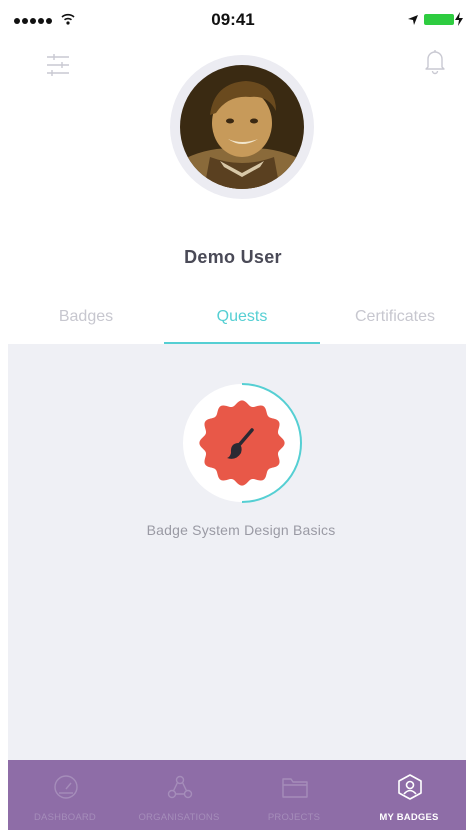 Image resolution: width=466 pixels, height=830 pixels. Describe the element at coordinates (410, 787) in the screenshot. I see `badge-icon` at that location.